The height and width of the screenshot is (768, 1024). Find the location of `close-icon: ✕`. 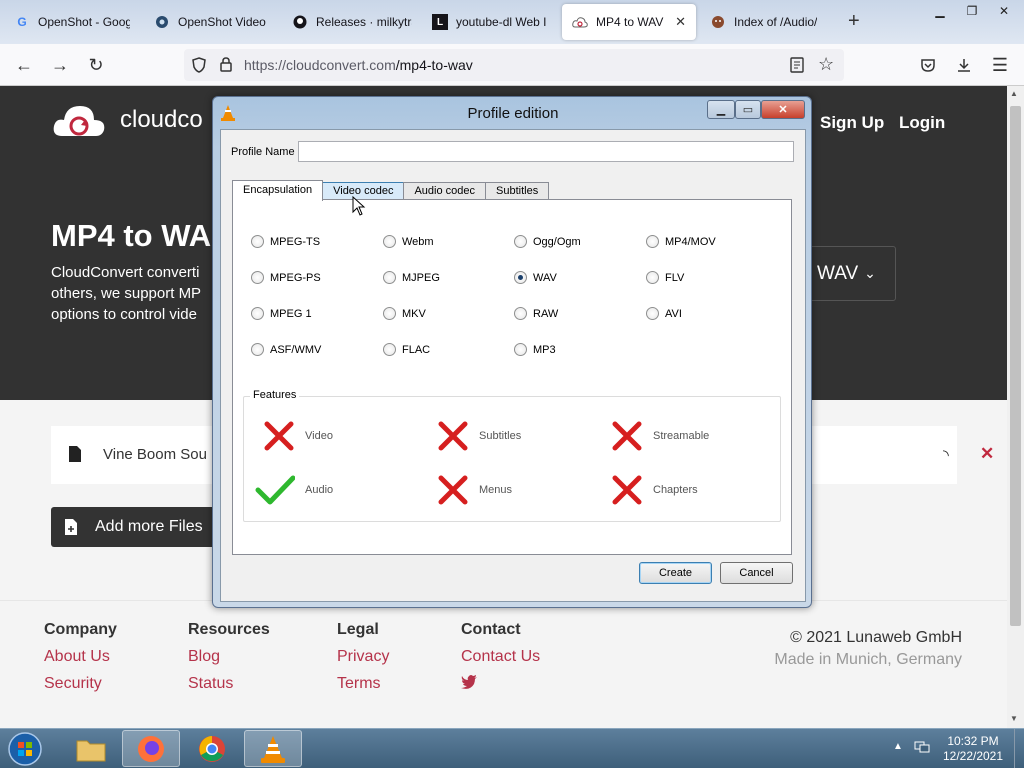

close-icon: ✕ is located at coordinates (1004, 11).